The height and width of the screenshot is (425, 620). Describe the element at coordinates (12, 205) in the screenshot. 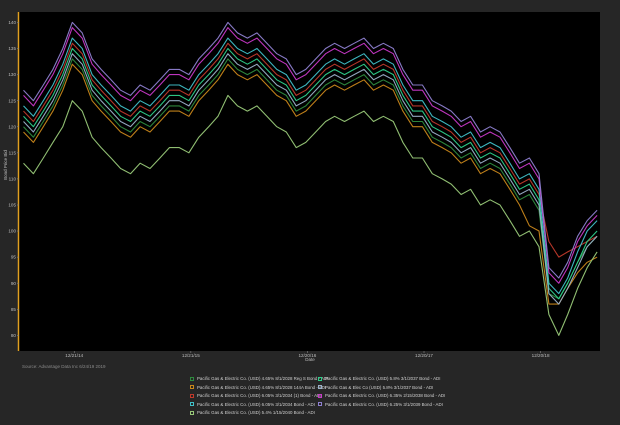

I see `y-tick-label: 105` at that location.